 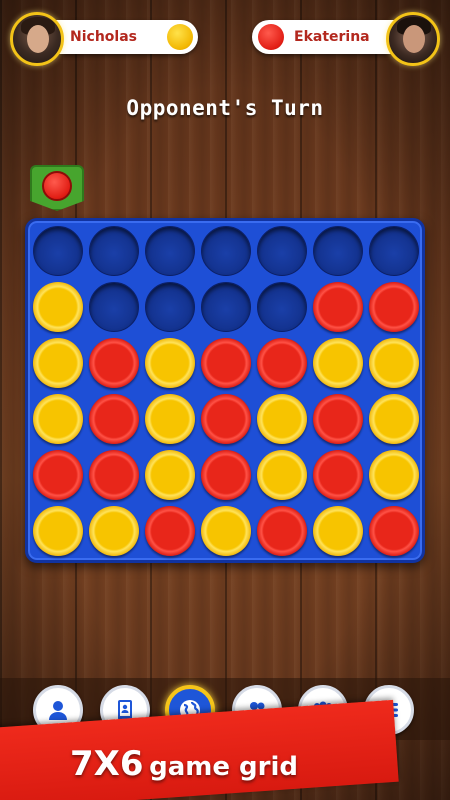 What do you see at coordinates (180, 37) in the screenshot?
I see `player-chip-yellow-icon` at bounding box center [180, 37].